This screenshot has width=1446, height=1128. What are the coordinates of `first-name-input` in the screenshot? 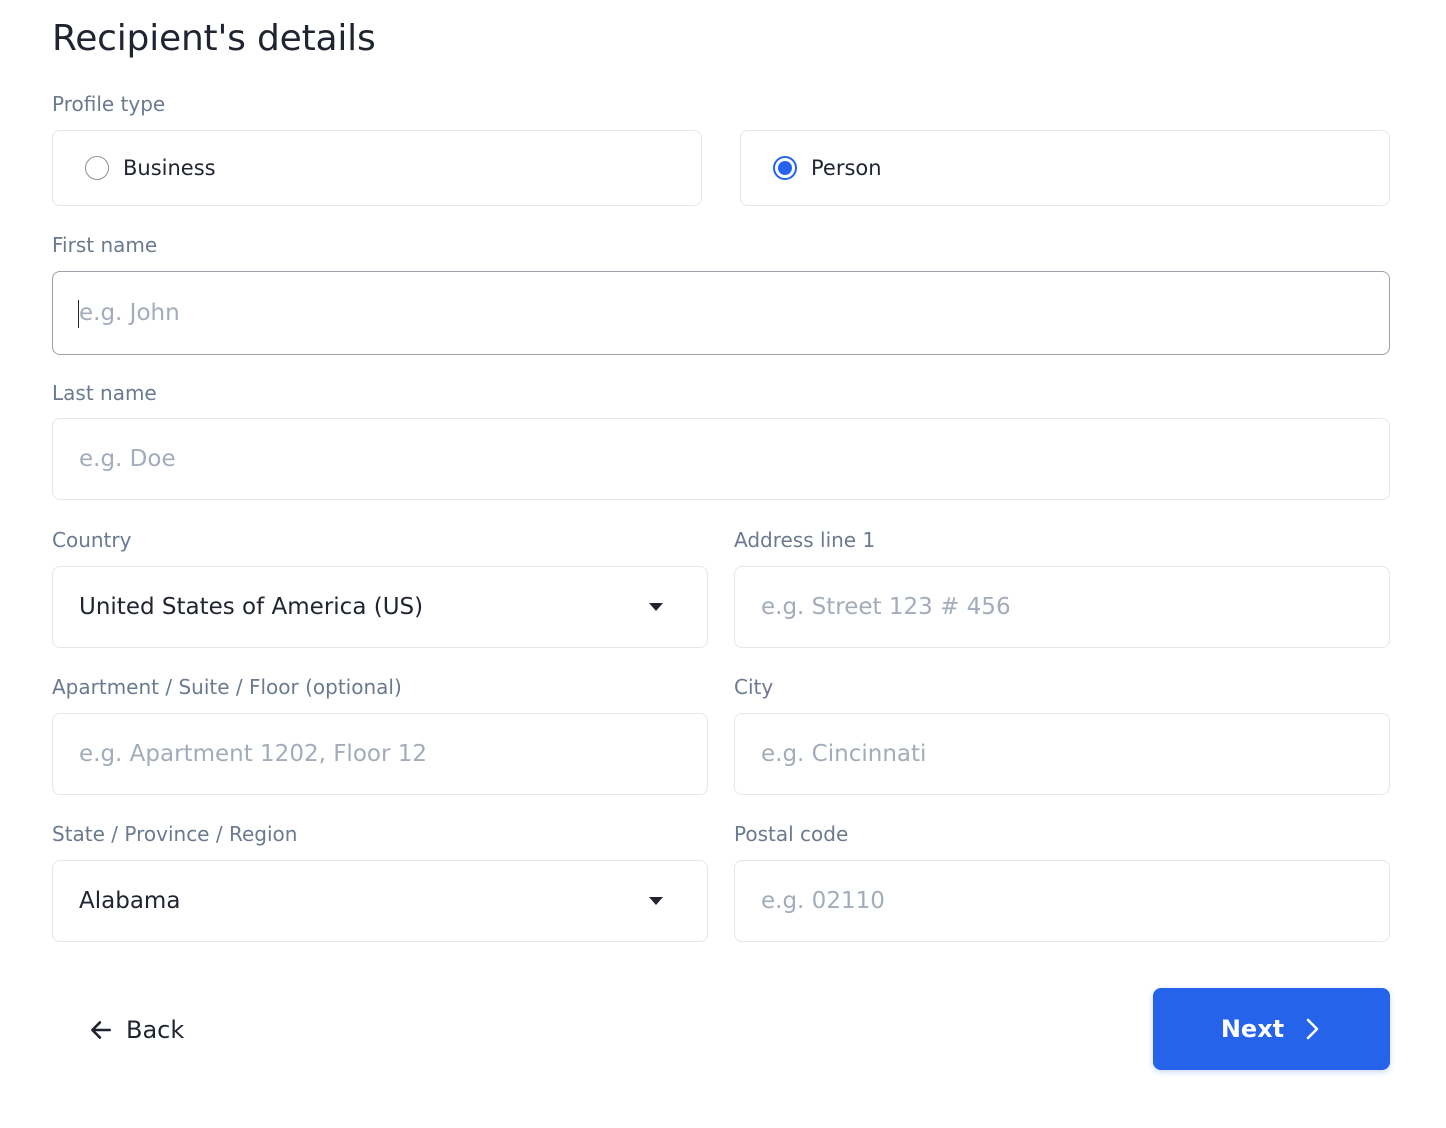 It's located at (721, 313).